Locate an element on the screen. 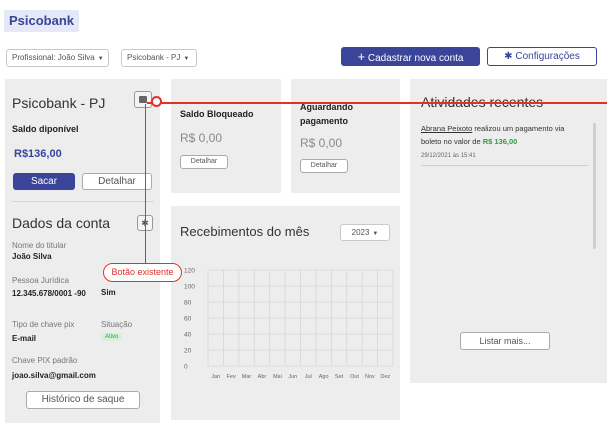  status-badge: Ativo is located at coordinates (112, 337).